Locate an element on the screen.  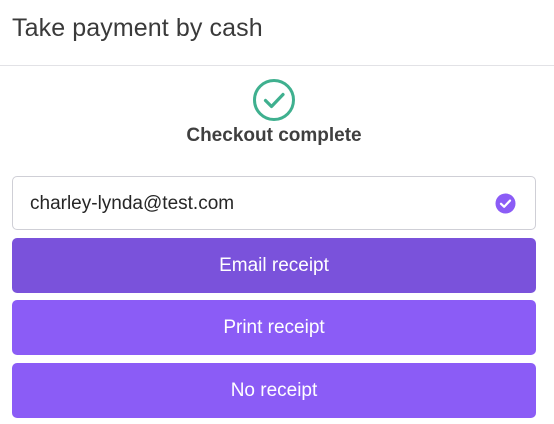
print-receipt-button: Print receipt is located at coordinates (274, 327).